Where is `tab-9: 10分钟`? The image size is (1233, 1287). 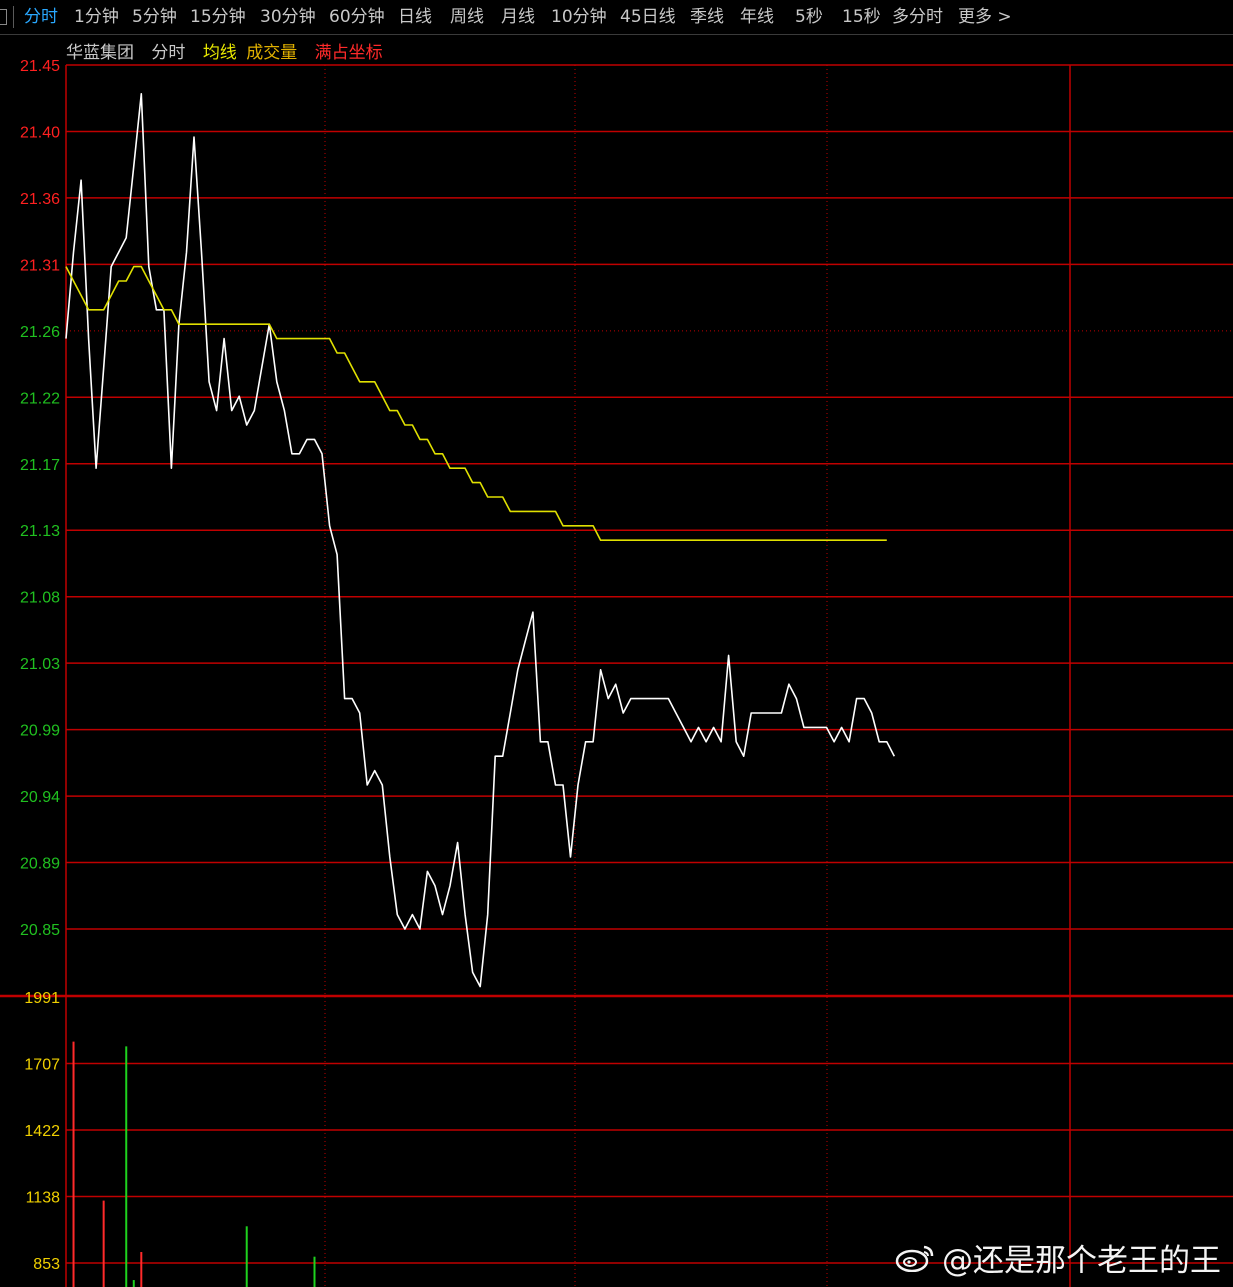 tab-9: 10分钟 is located at coordinates (579, 17).